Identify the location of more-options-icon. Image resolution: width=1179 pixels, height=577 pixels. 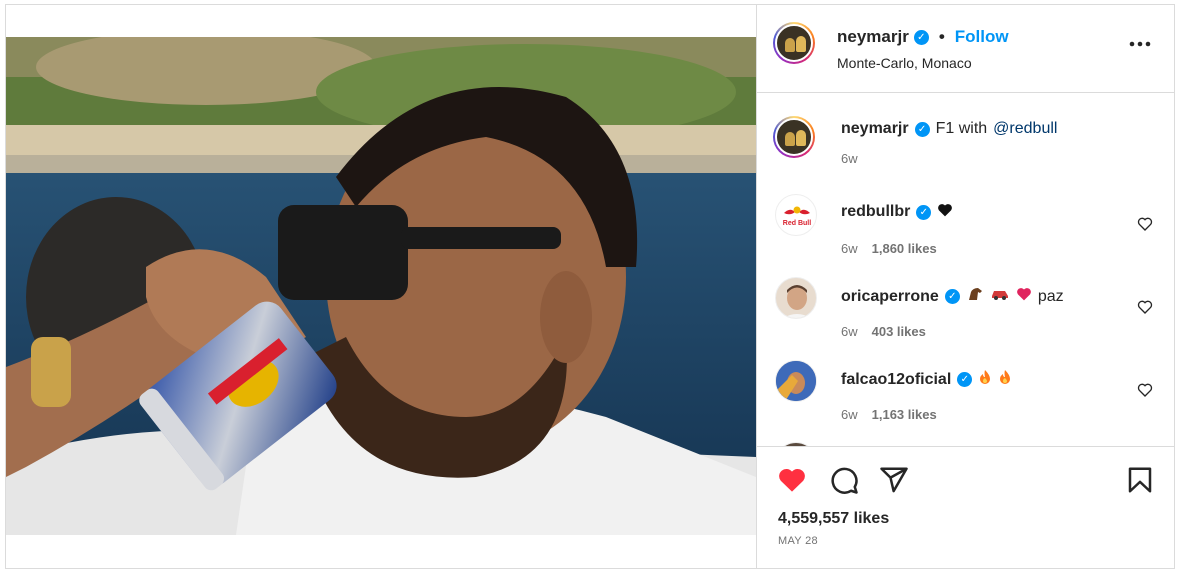
(1140, 41).